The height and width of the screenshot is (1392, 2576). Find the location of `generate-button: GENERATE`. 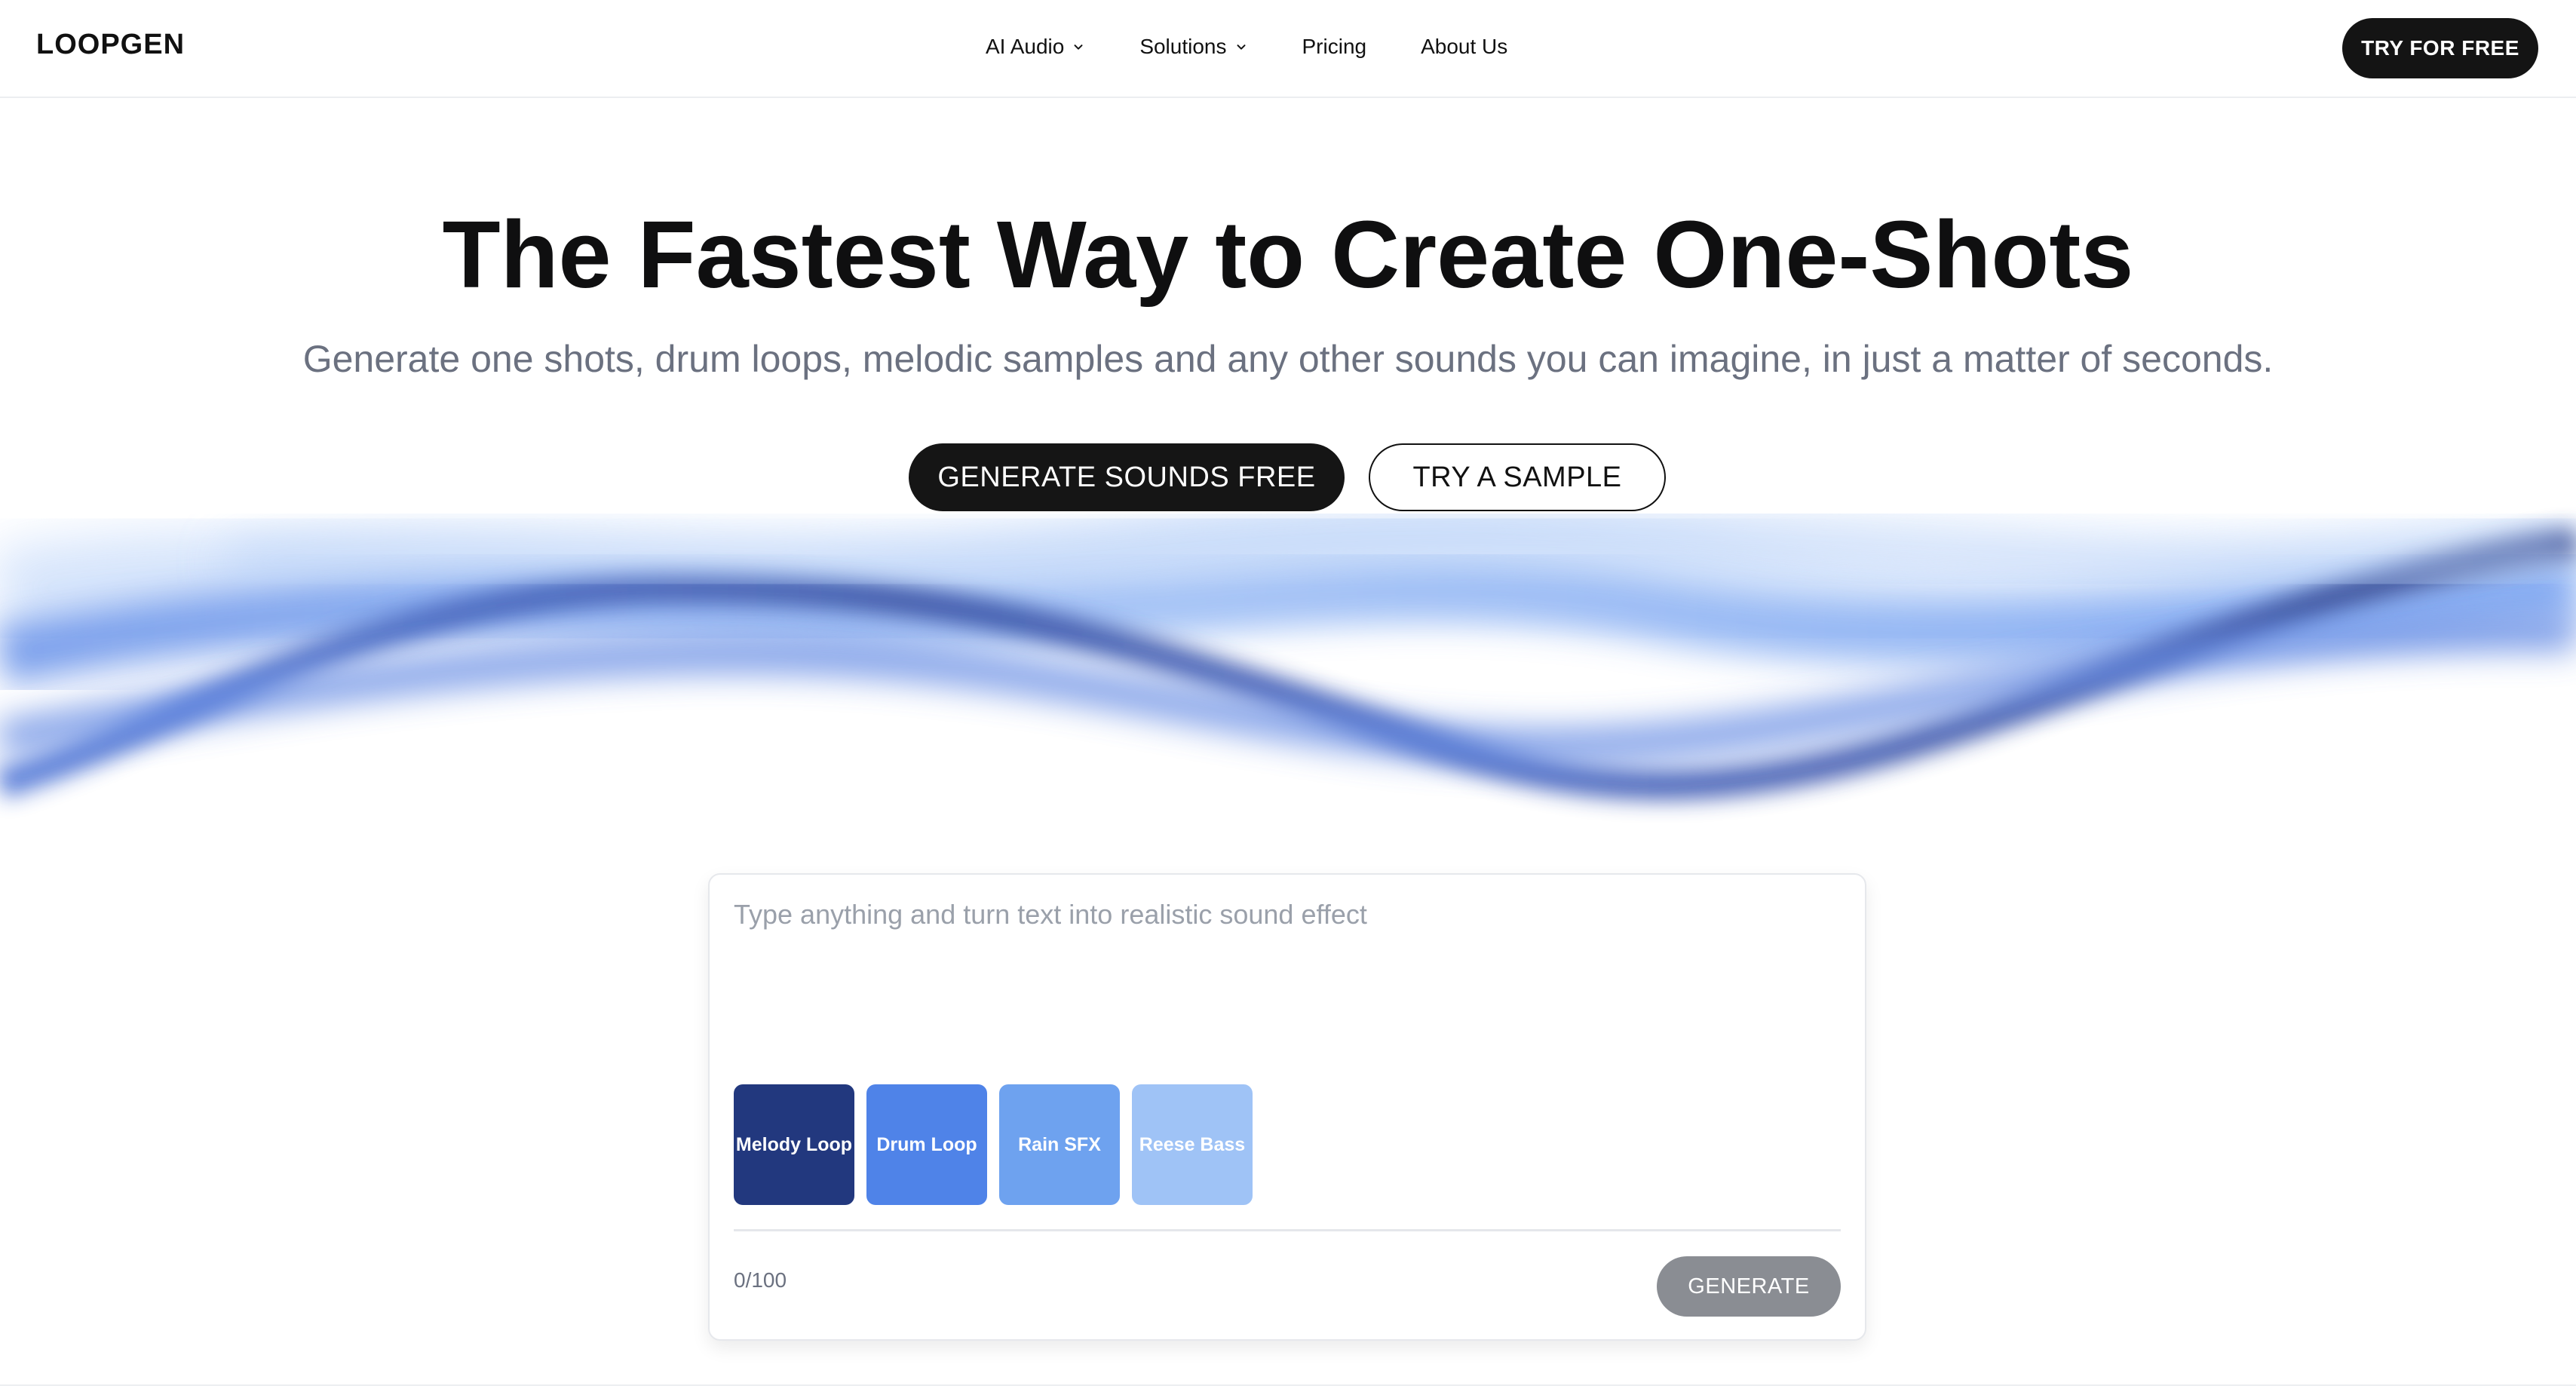

generate-button: GENERATE is located at coordinates (1749, 1286).